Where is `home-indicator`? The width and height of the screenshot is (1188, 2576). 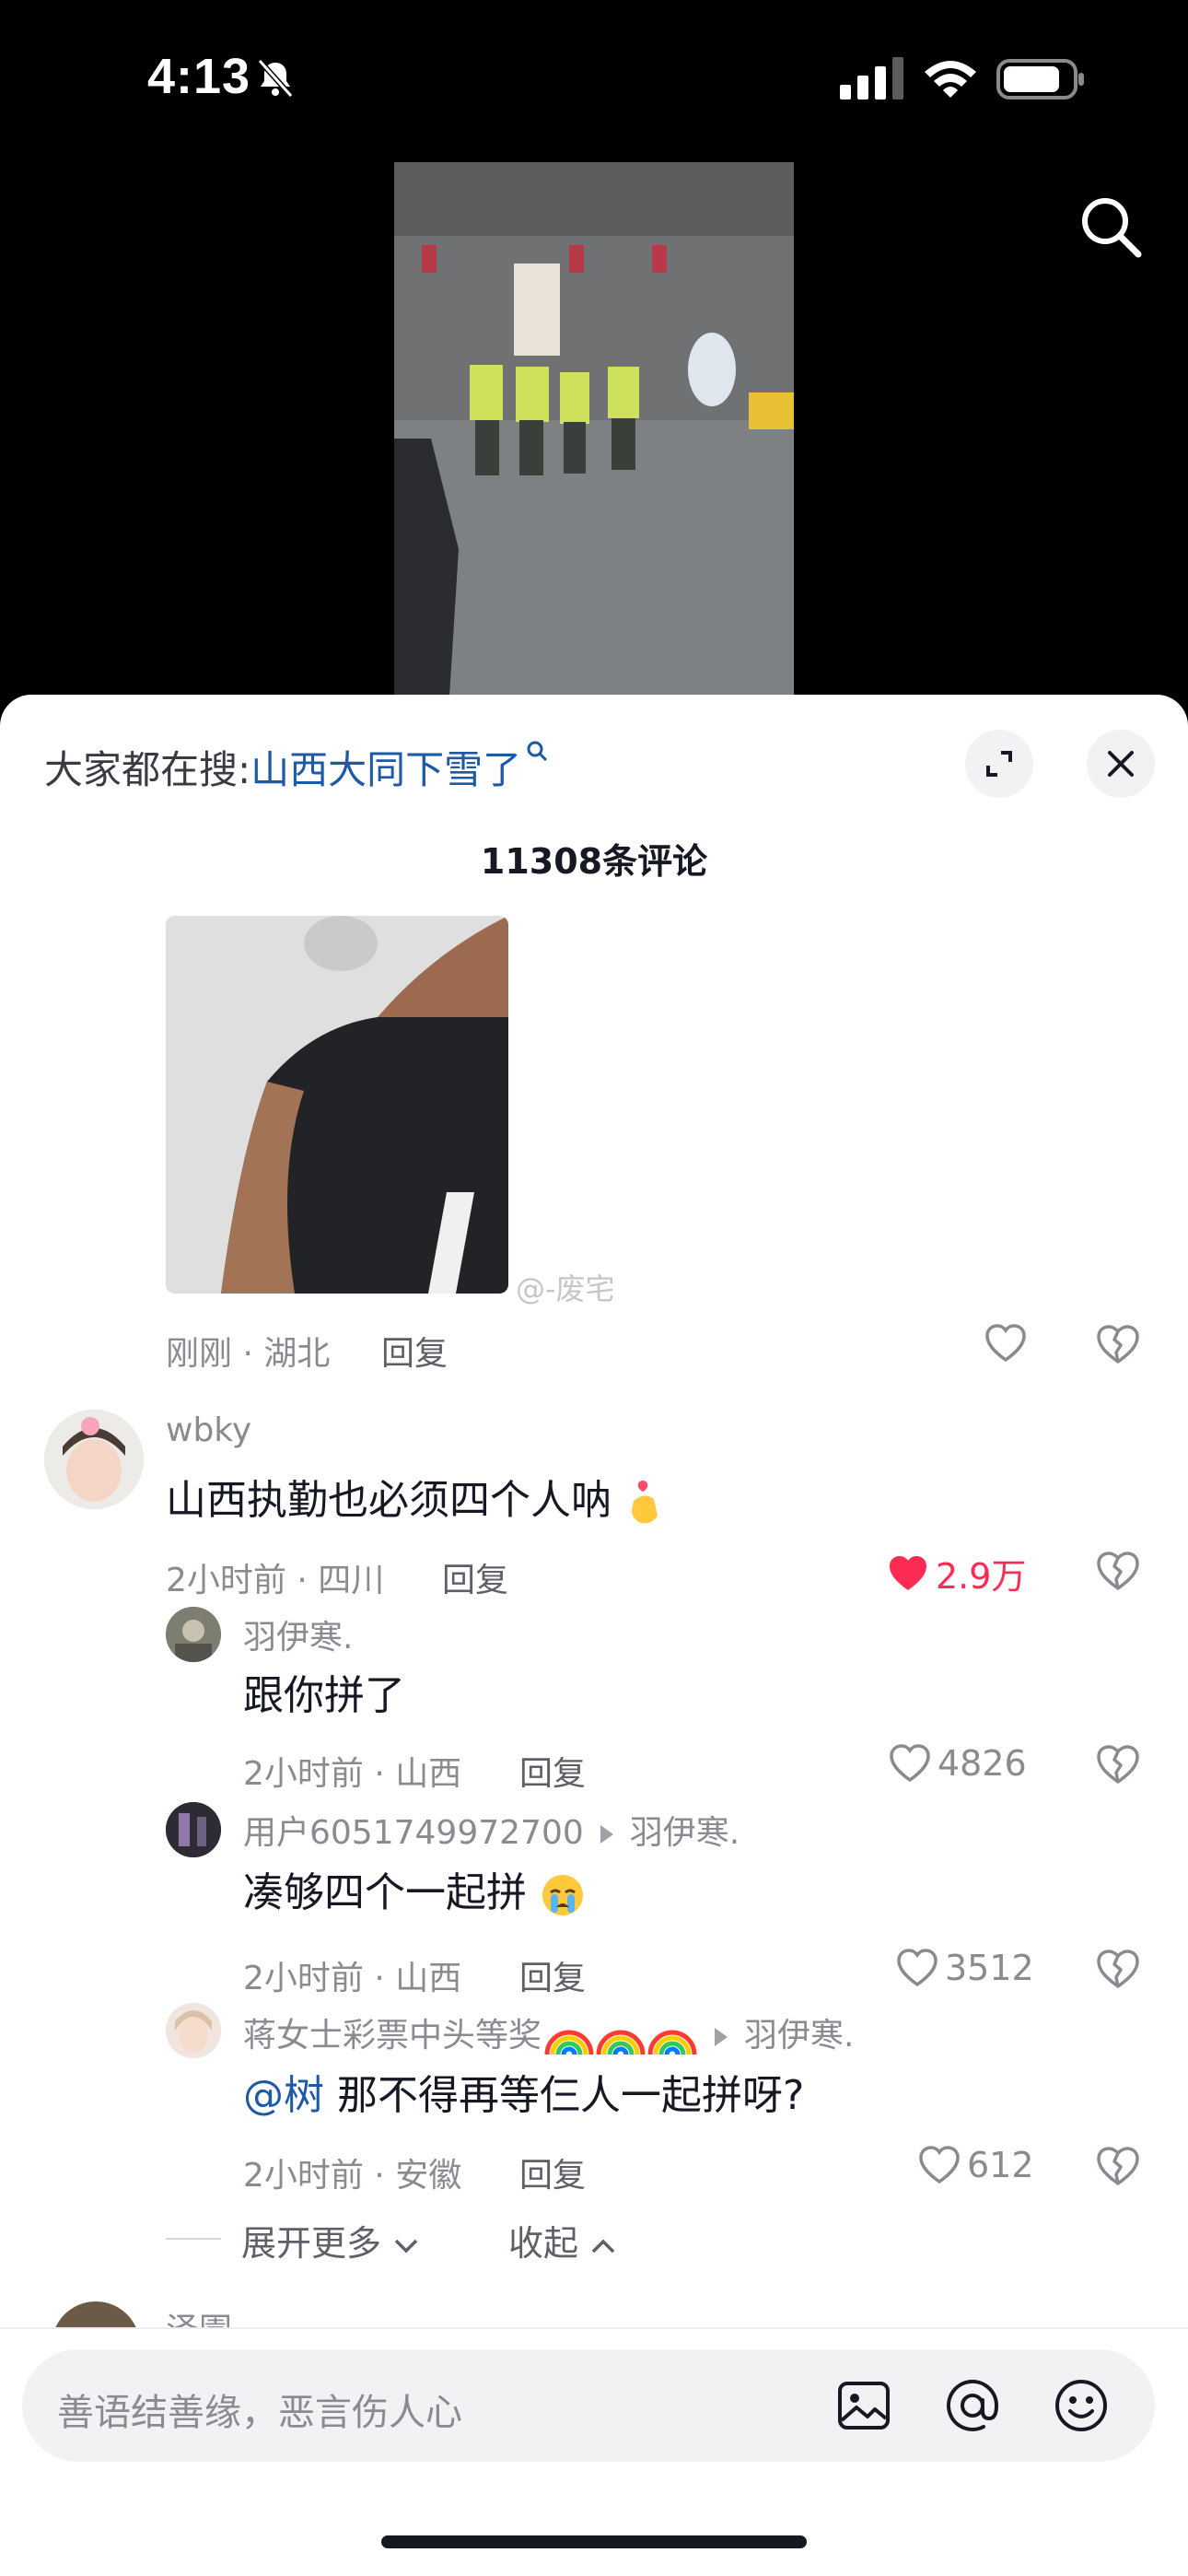 home-indicator is located at coordinates (594, 2541).